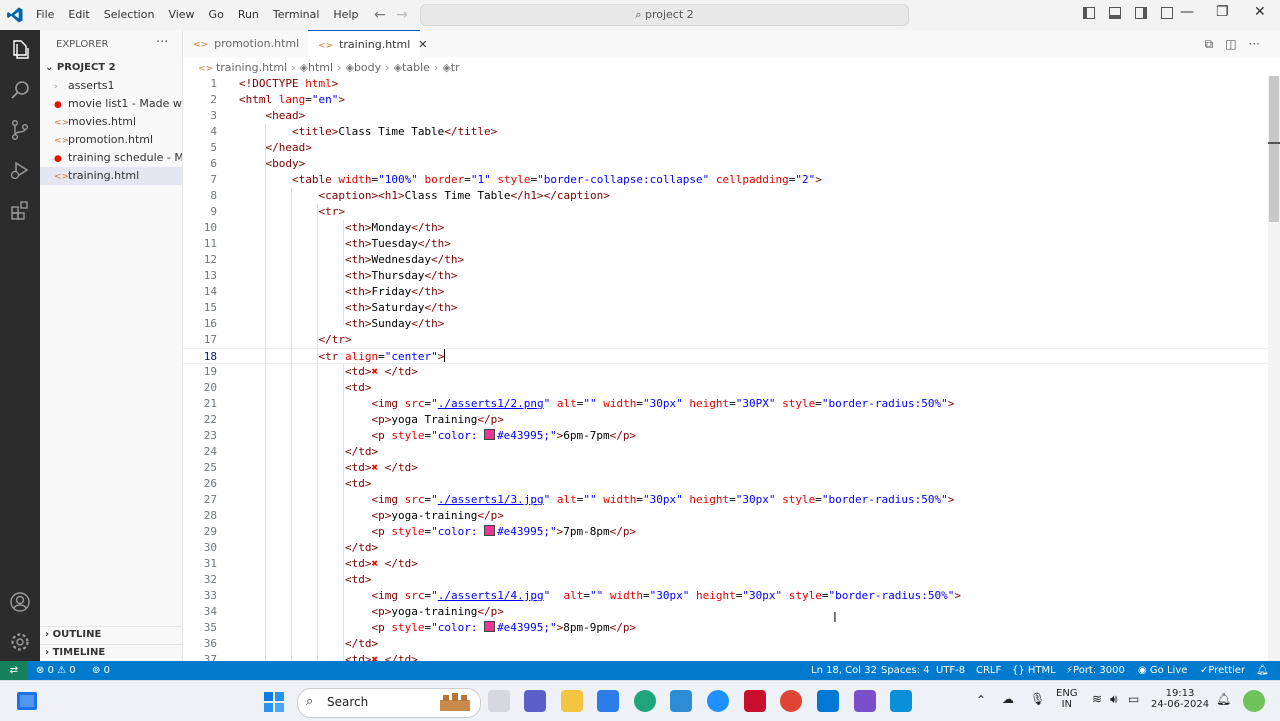 The height and width of the screenshot is (721, 1280). Describe the element at coordinates (535, 701) in the screenshot. I see `teams-app-icon` at that location.